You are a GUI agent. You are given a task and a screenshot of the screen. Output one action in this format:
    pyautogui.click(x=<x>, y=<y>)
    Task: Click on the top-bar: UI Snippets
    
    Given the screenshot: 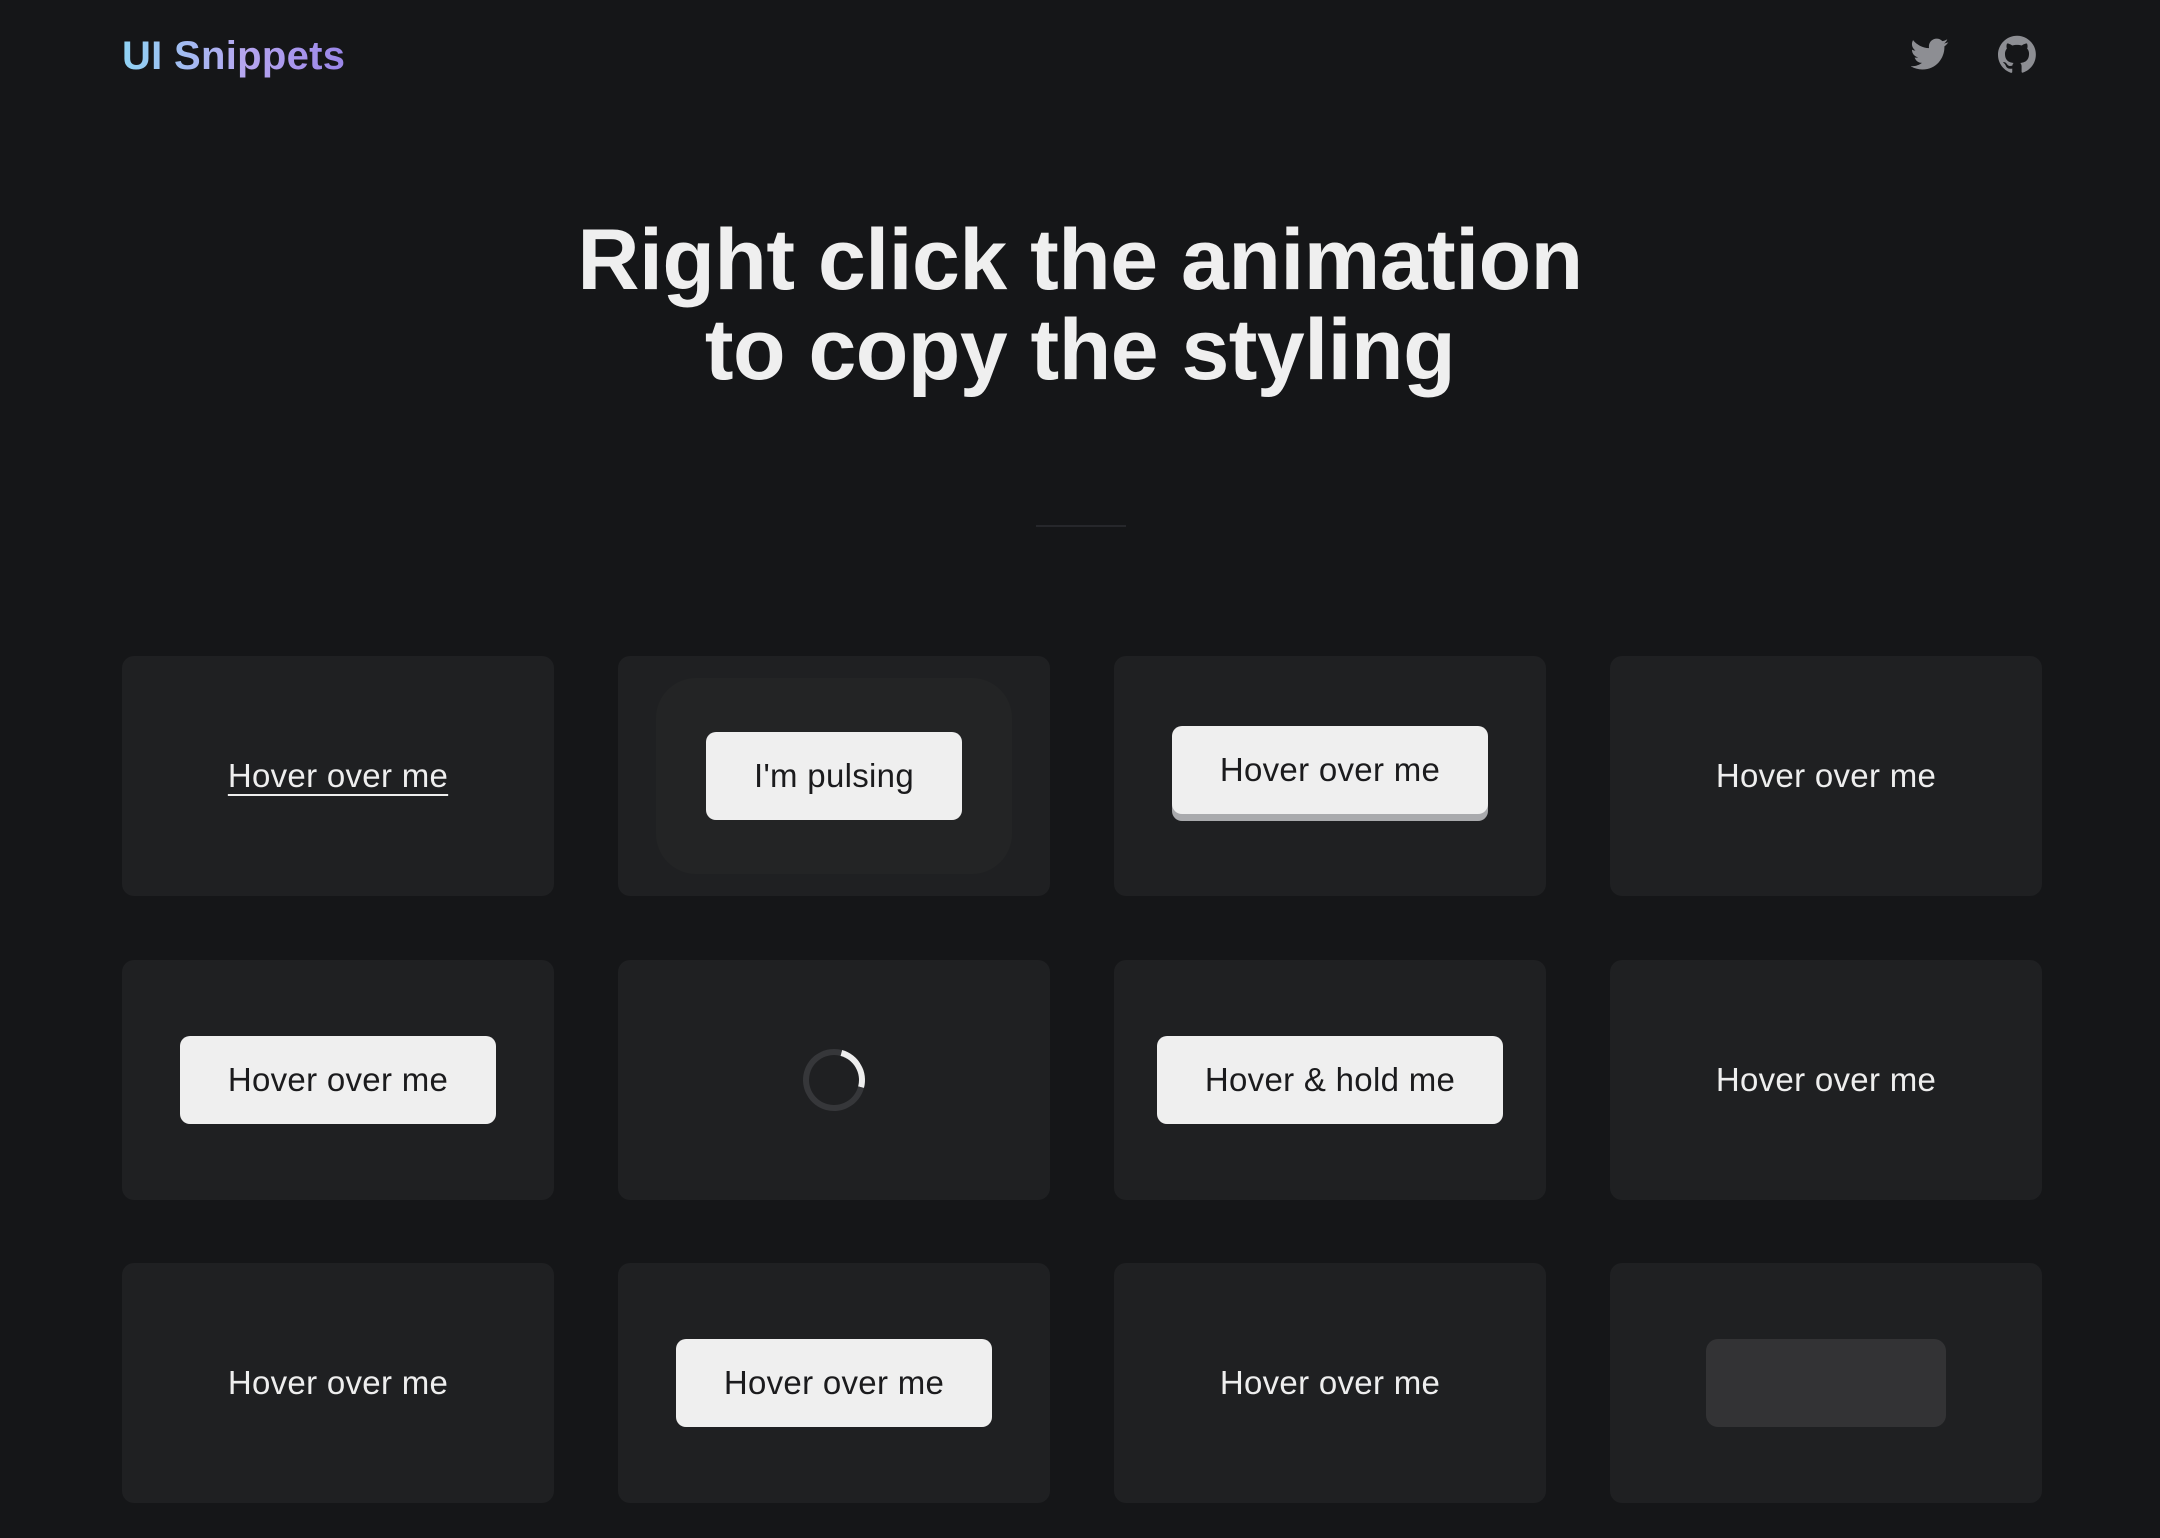 What is the action you would take?
    pyautogui.click(x=1080, y=60)
    